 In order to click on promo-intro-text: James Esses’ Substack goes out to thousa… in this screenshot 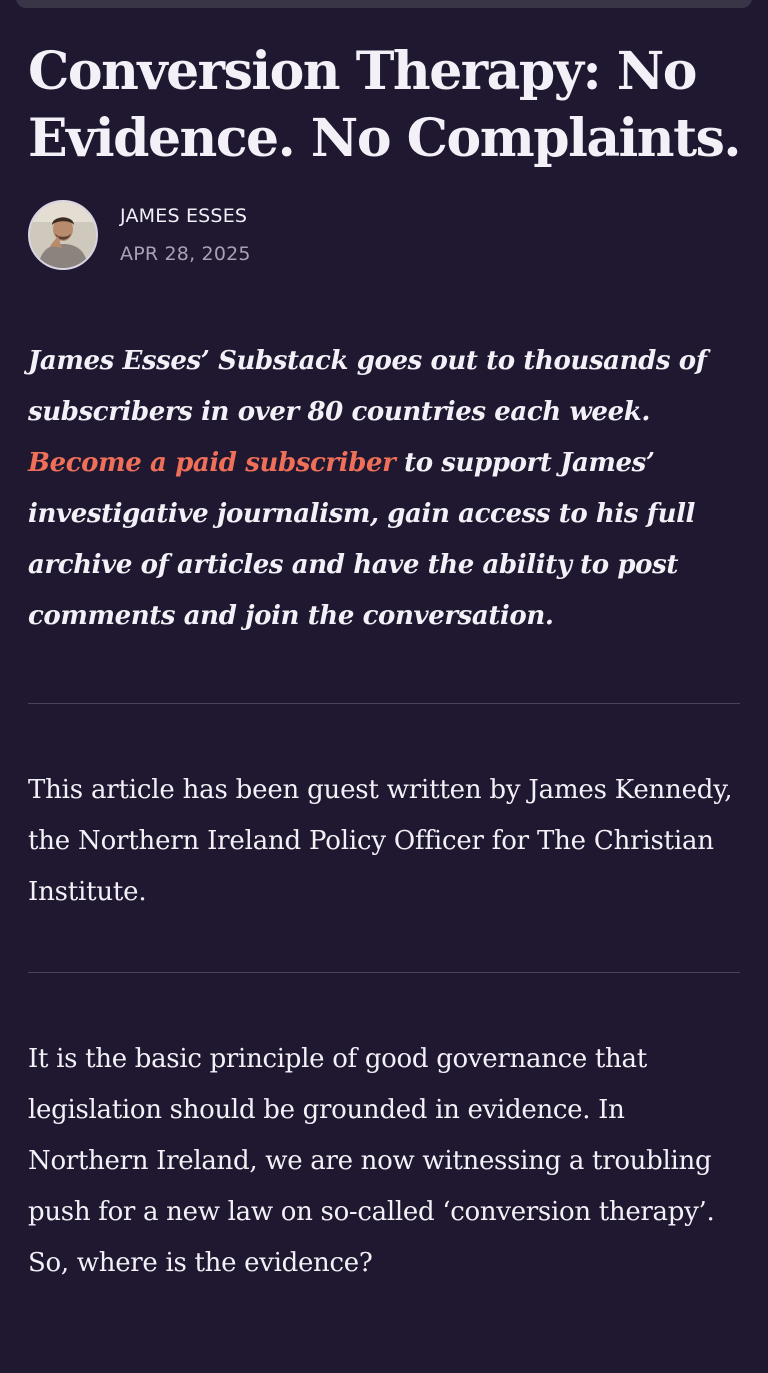, I will do `click(367, 386)`.